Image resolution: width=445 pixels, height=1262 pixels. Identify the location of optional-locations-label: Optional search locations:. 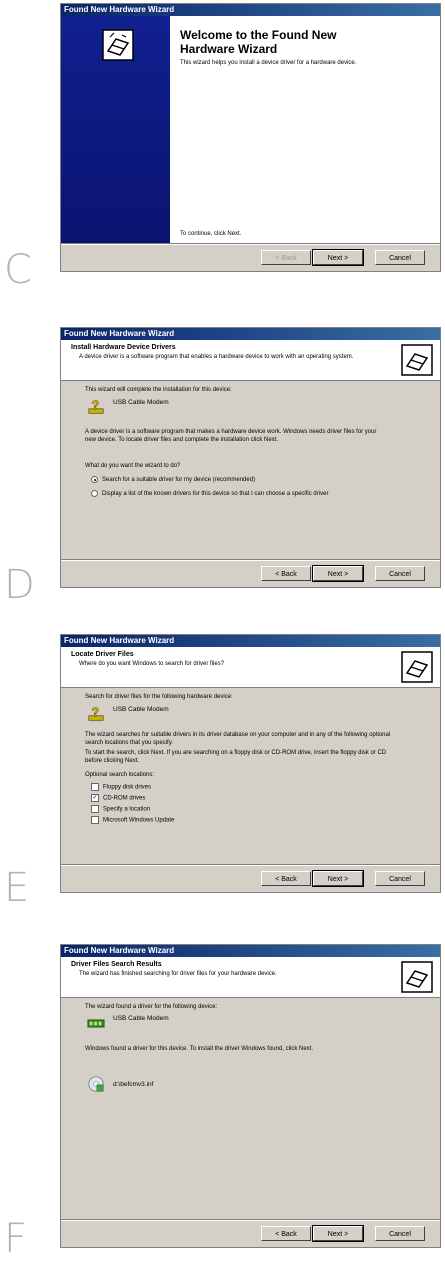
(120, 775).